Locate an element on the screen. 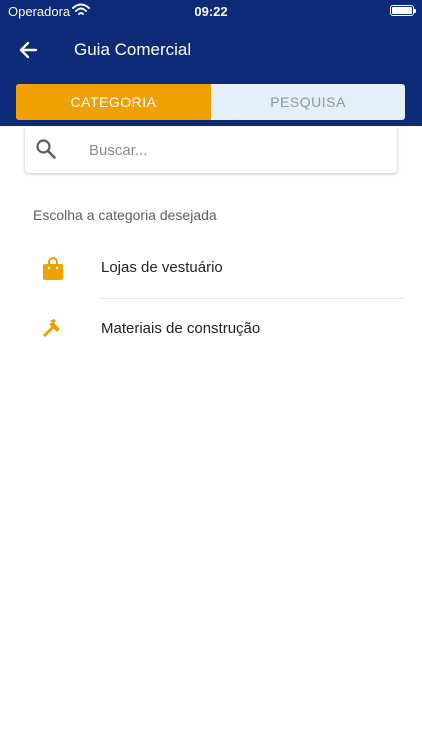 Image resolution: width=422 pixels, height=750 pixels. tab-pesquisa: PESQUISA is located at coordinates (308, 102).